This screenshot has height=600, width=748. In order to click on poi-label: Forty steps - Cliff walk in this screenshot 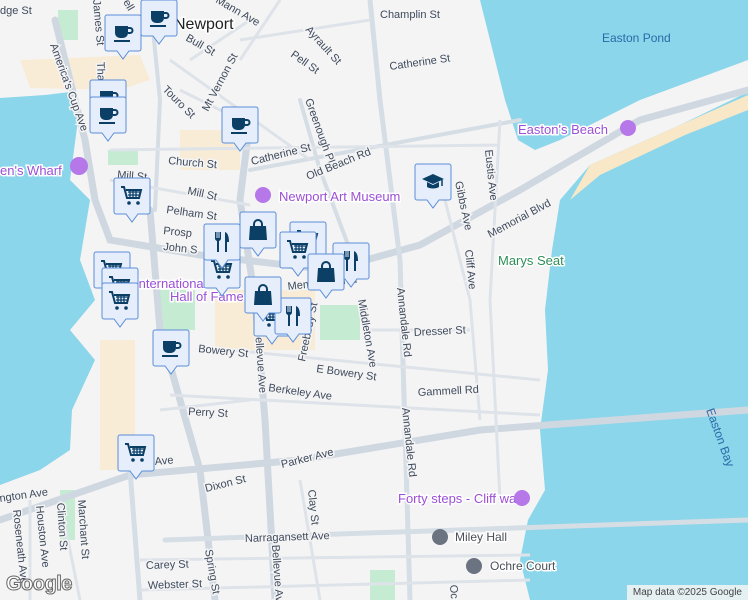, I will do `click(462, 498)`.